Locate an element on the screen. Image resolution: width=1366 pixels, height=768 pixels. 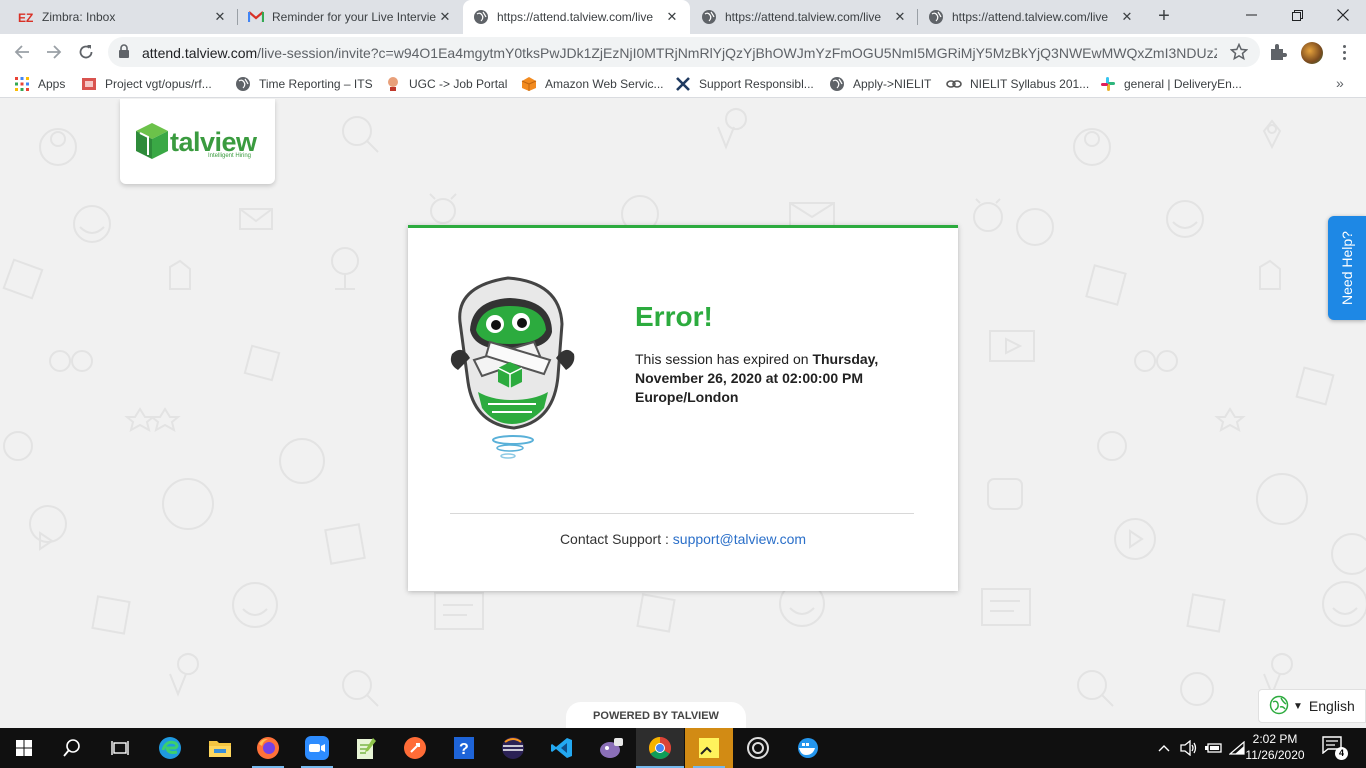
language-selector: ▼ English is located at coordinates (1312, 706).